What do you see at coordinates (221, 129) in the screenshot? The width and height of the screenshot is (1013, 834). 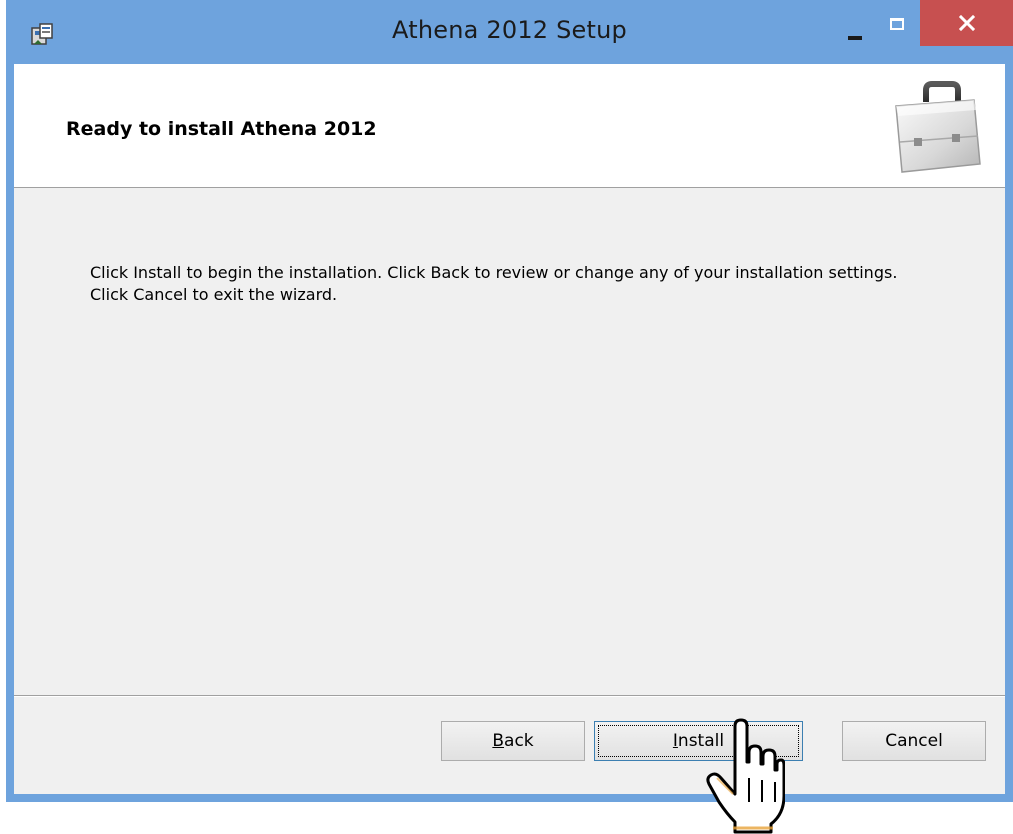 I see `page-title: Ready to install Athena 2012` at bounding box center [221, 129].